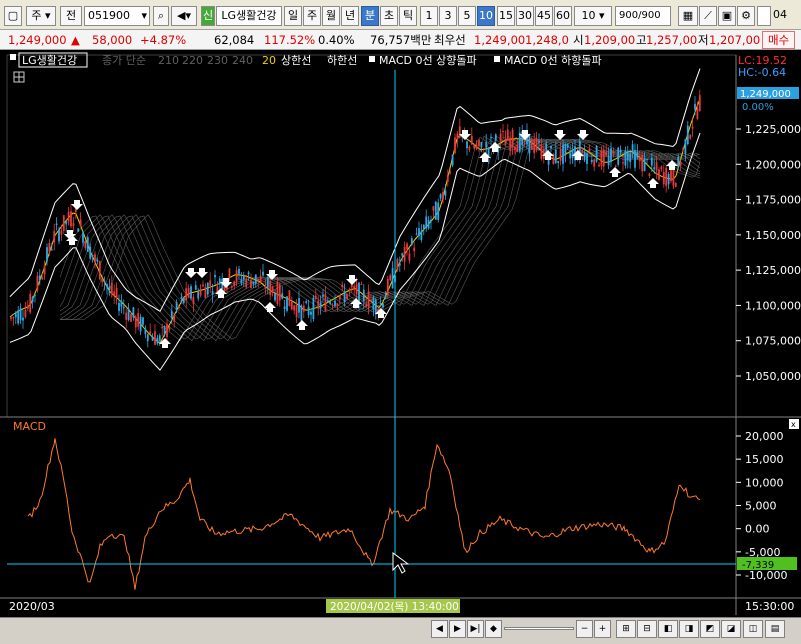 This screenshot has width=801, height=644. Describe the element at coordinates (626, 629) in the screenshot. I see `tool-1-icon: ⊞` at that location.